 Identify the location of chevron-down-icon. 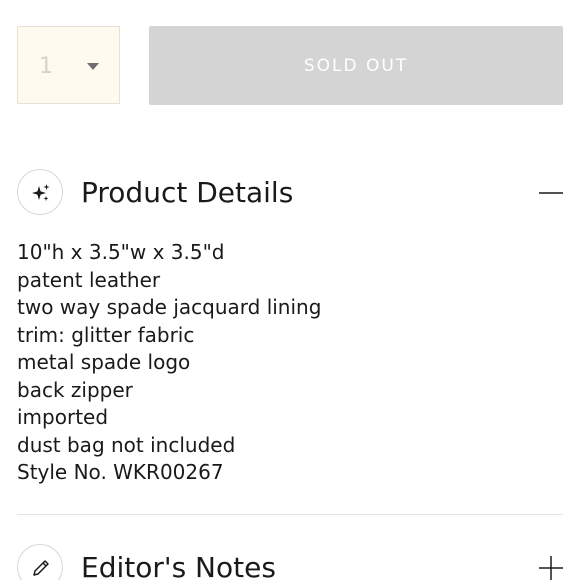
(93, 66).